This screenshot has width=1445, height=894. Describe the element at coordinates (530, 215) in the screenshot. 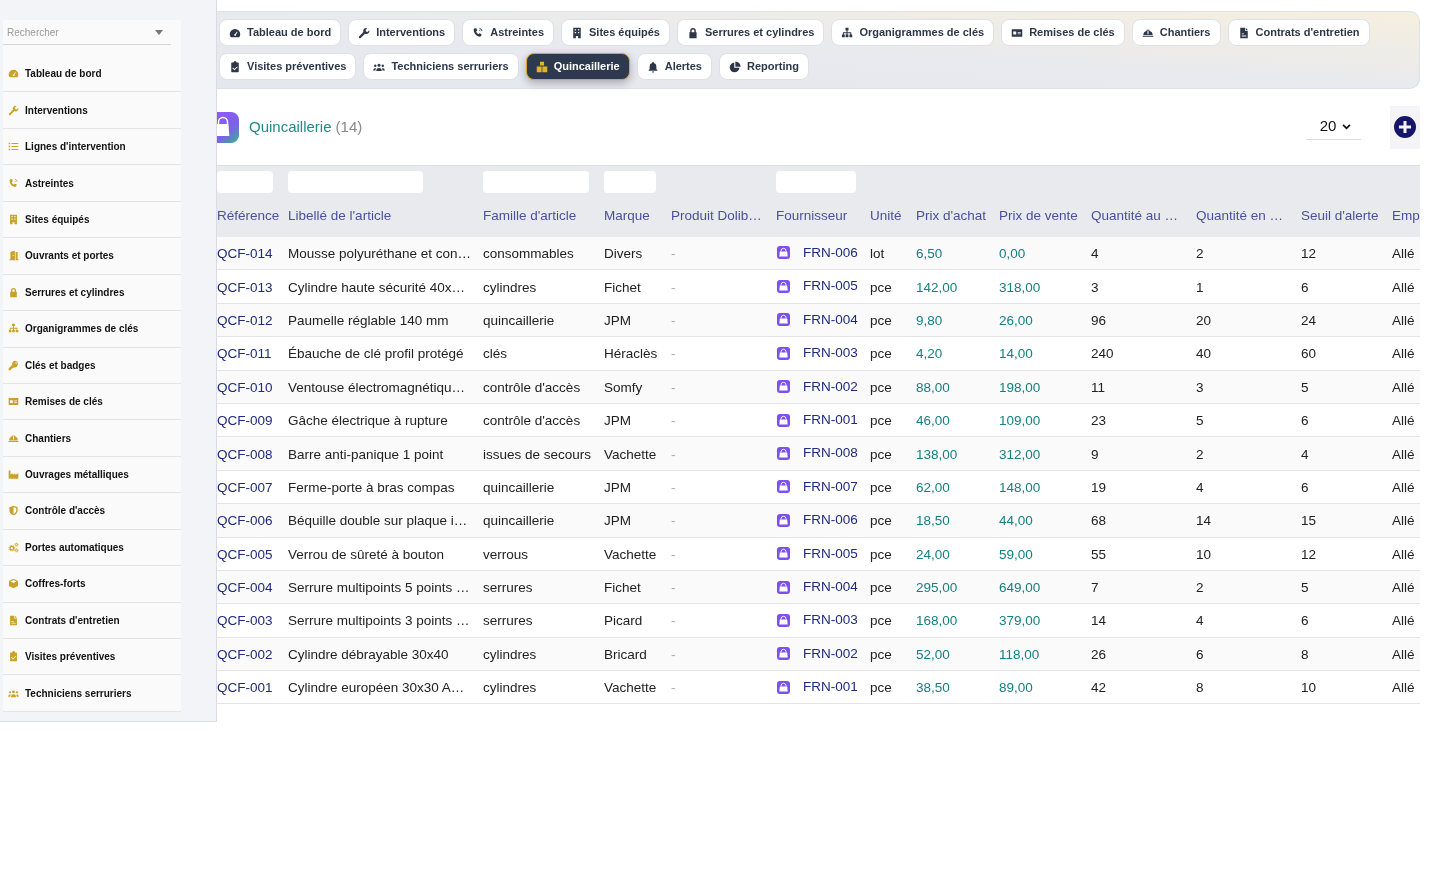

I see `column-header: Famille d'article` at that location.